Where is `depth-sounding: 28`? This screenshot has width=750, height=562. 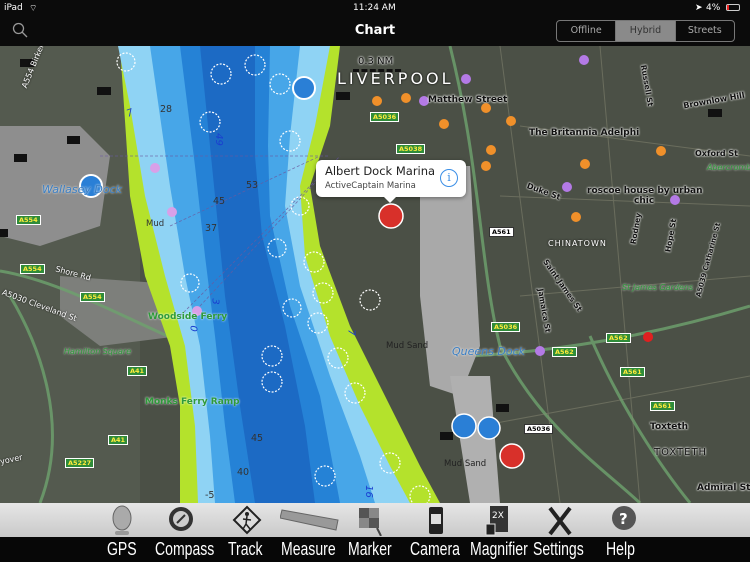
depth-sounding: 28 is located at coordinates (166, 109).